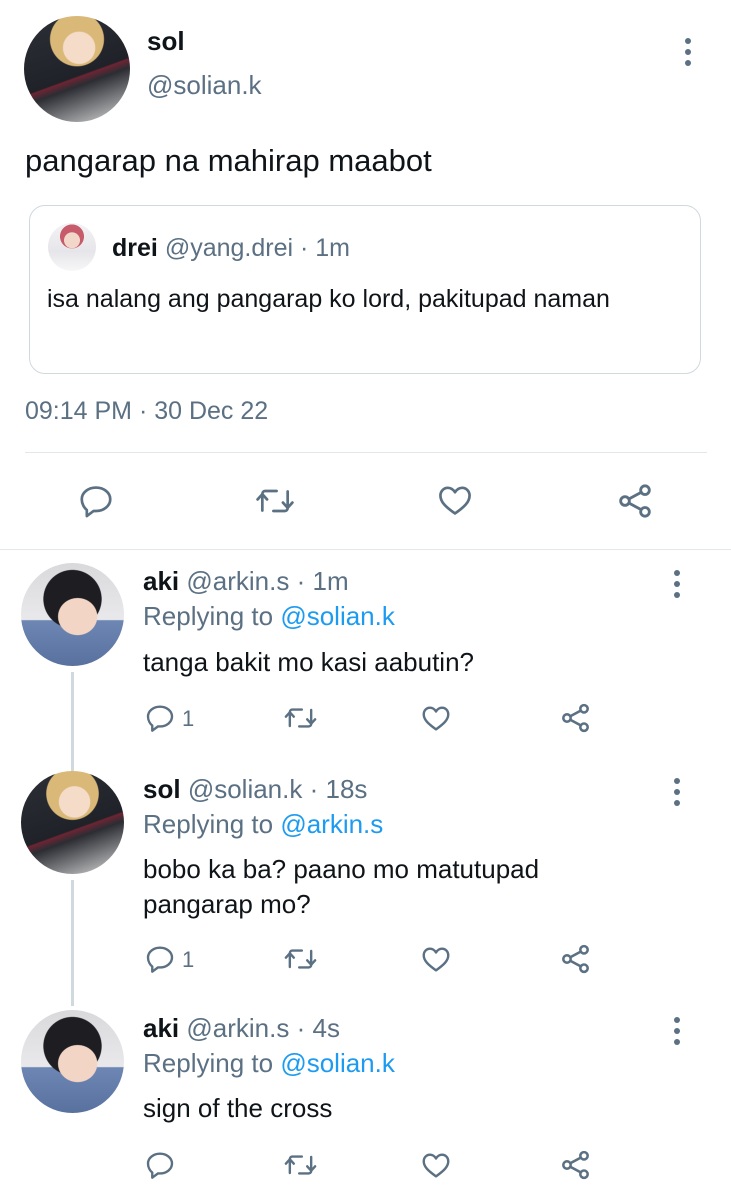 Image resolution: width=731 pixels, height=1200 pixels. Describe the element at coordinates (227, 904) in the screenshot. I see `reply-text-line: pangarap mo?` at that location.